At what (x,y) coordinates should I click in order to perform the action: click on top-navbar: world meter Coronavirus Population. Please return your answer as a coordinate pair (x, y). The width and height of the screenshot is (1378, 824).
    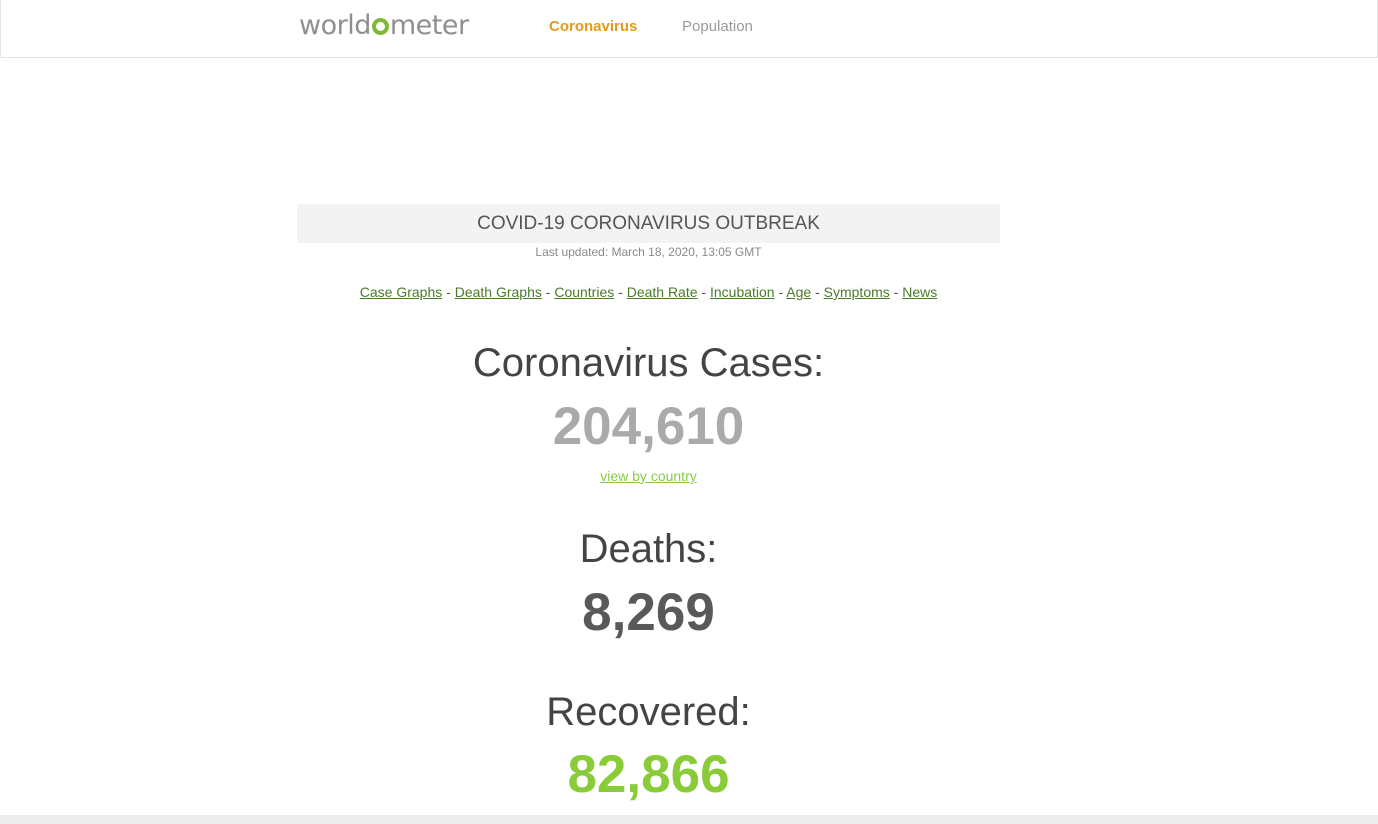
    Looking at the image, I should click on (689, 29).